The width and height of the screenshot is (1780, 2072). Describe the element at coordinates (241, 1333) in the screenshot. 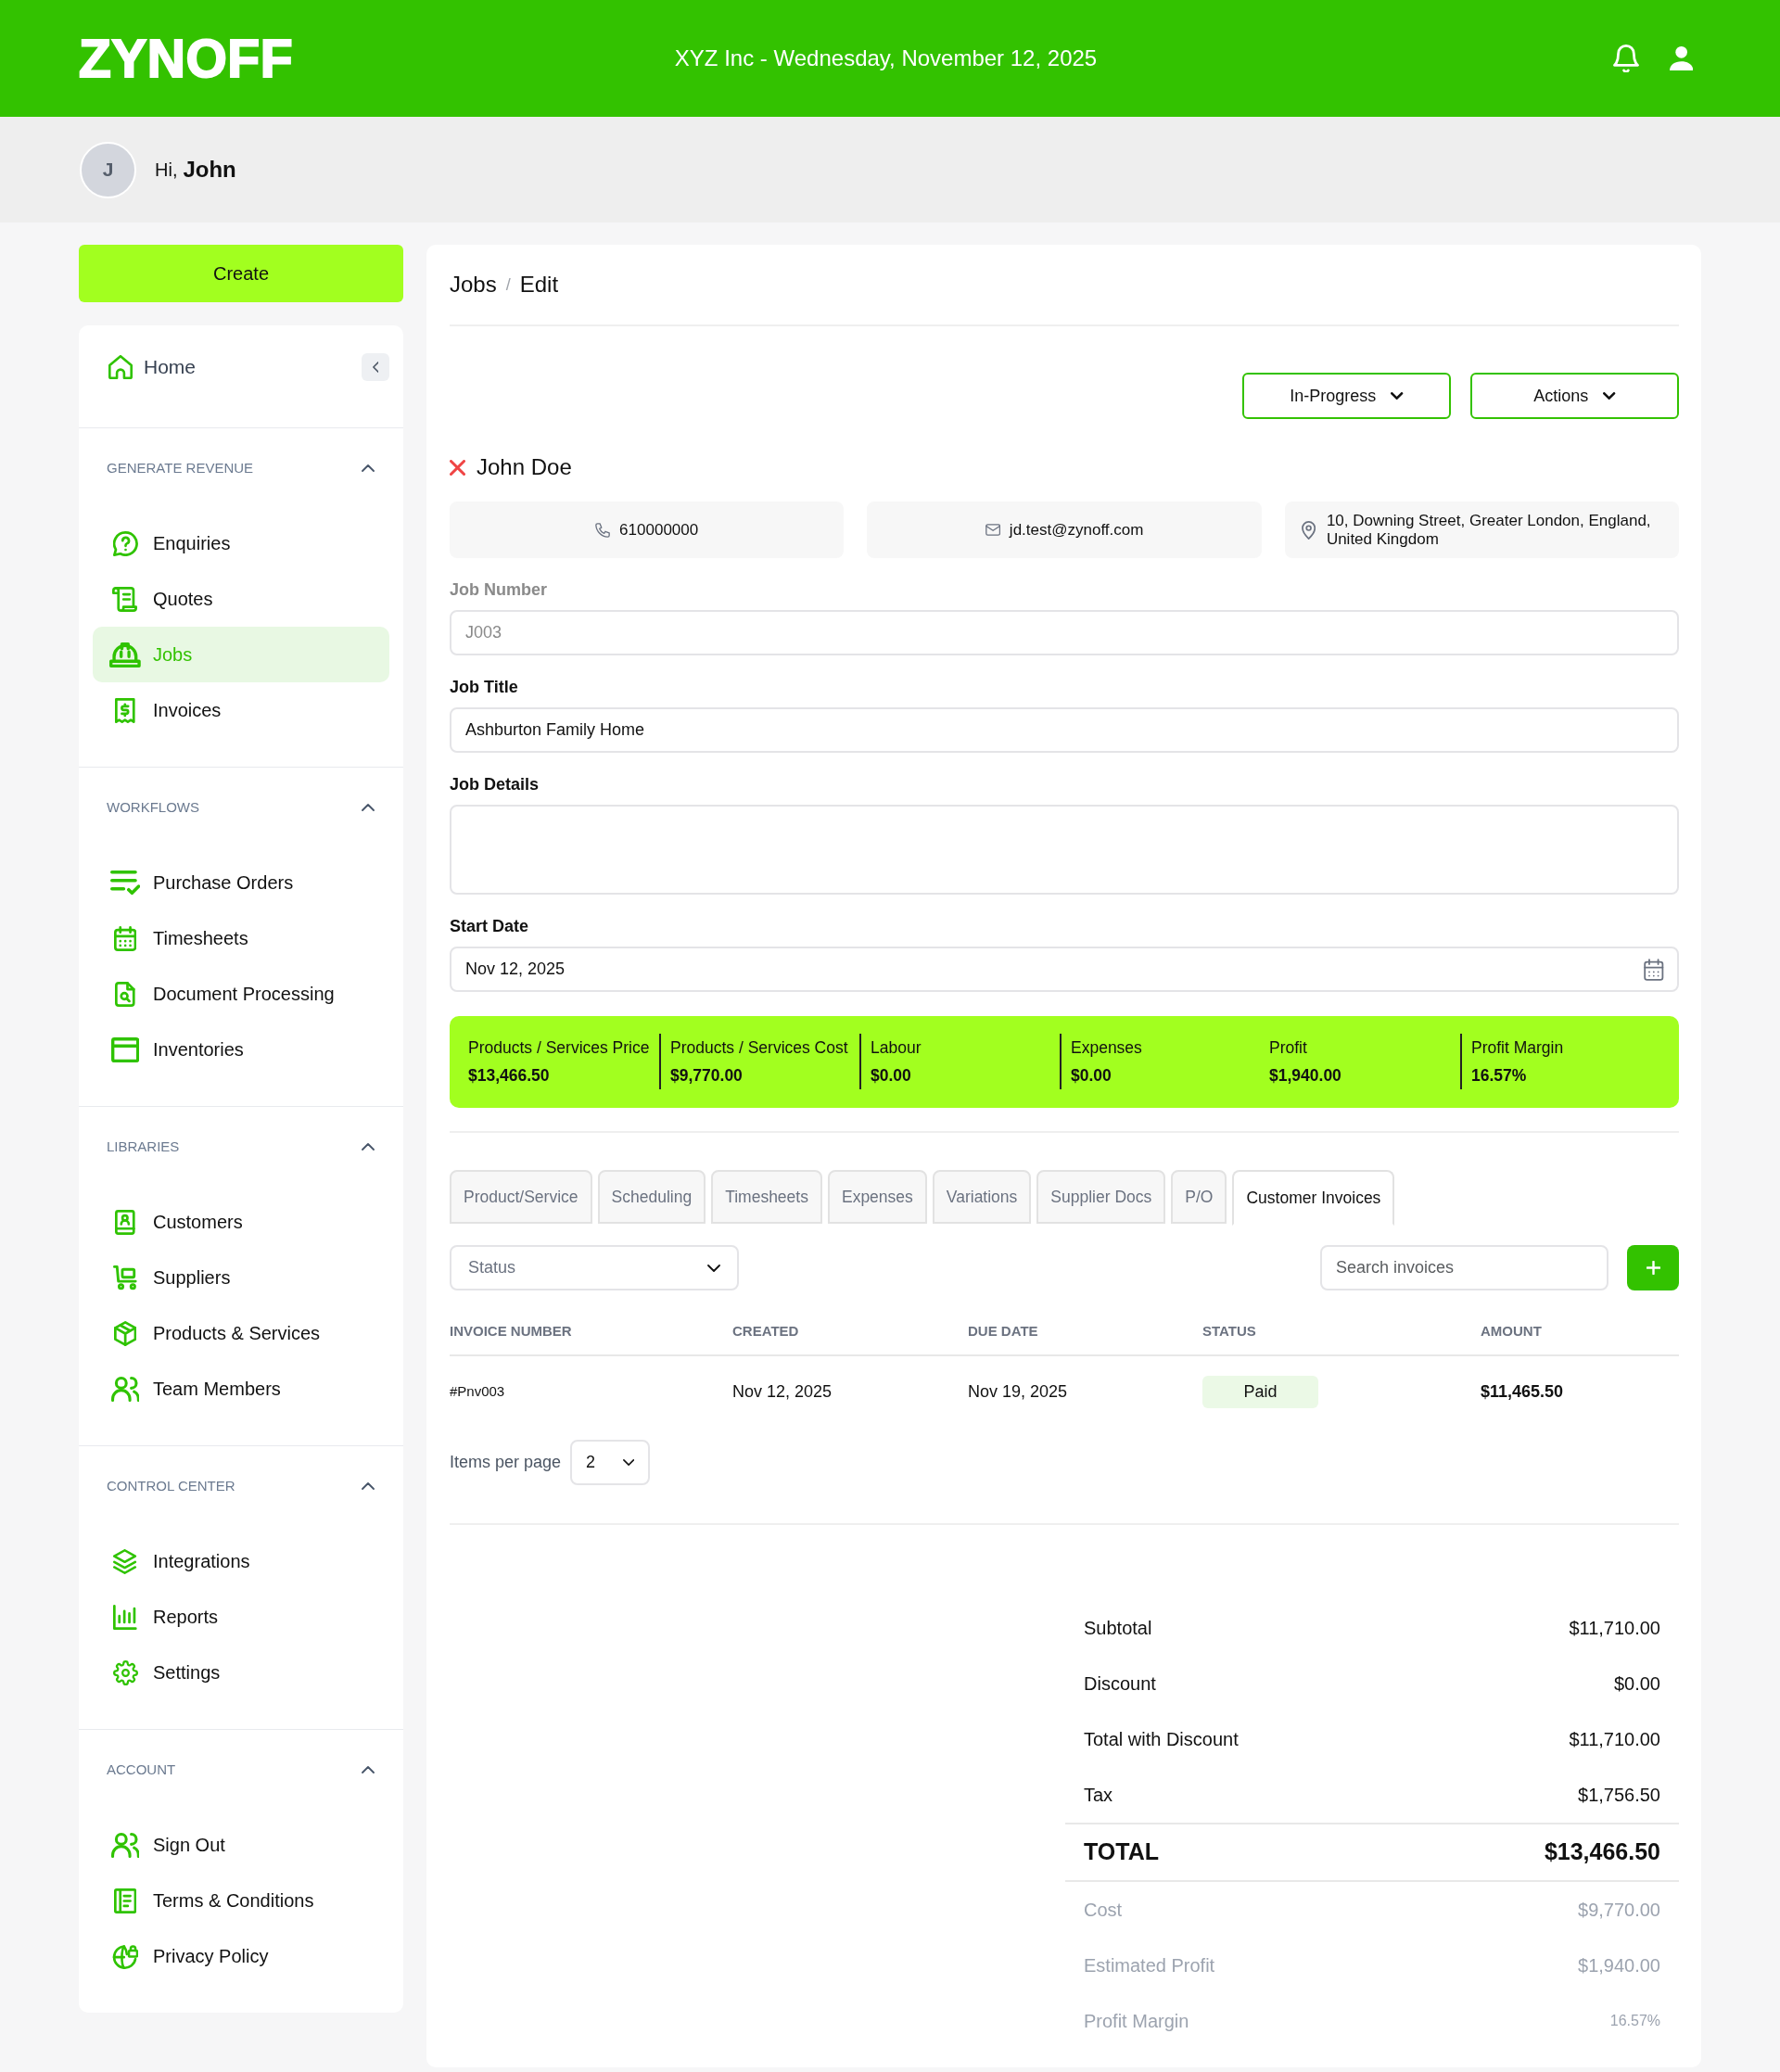

I see `nav-item: Products & Services` at that location.